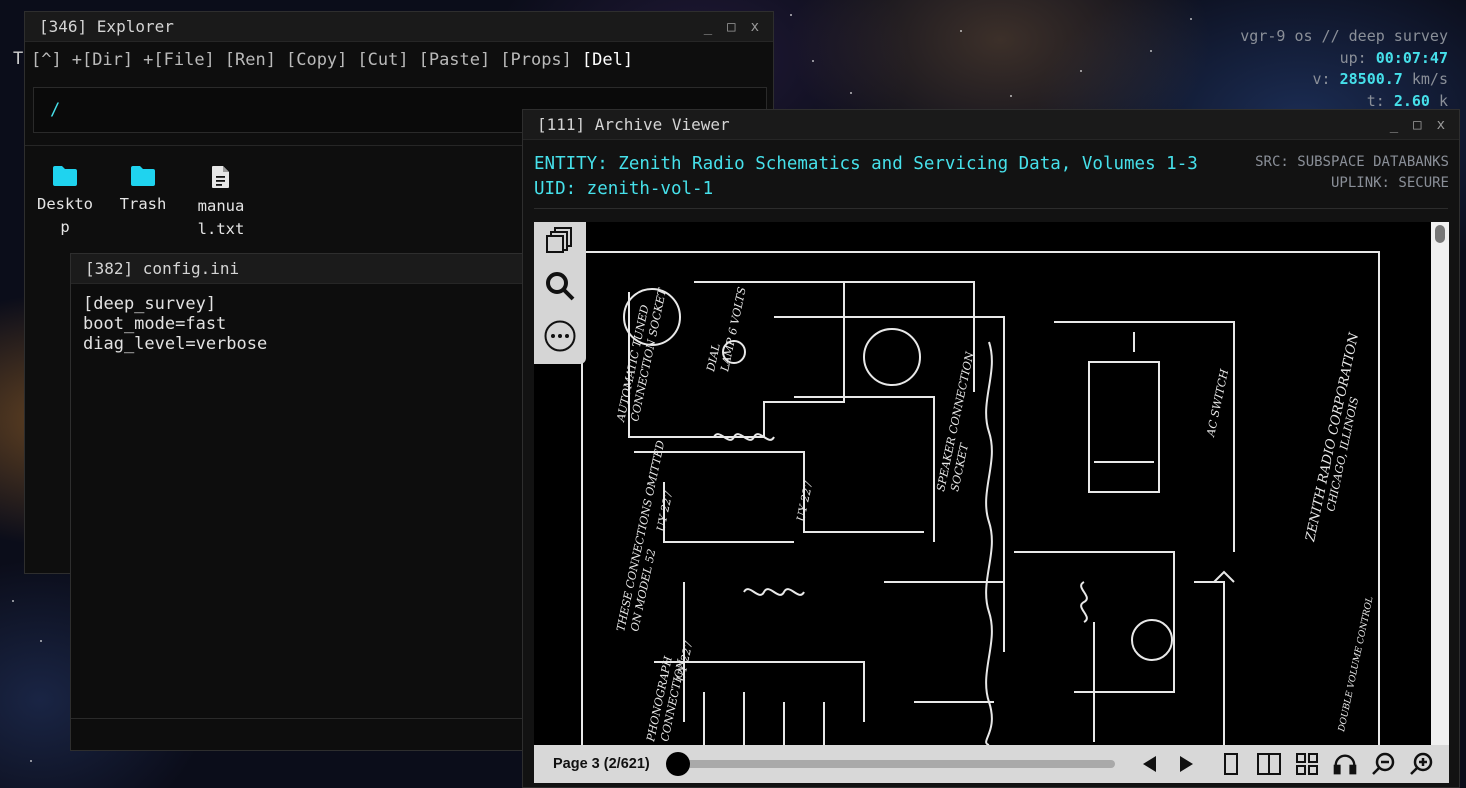 This screenshot has height=788, width=1466. What do you see at coordinates (1345, 764) in the screenshot?
I see `headphones-icon` at bounding box center [1345, 764].